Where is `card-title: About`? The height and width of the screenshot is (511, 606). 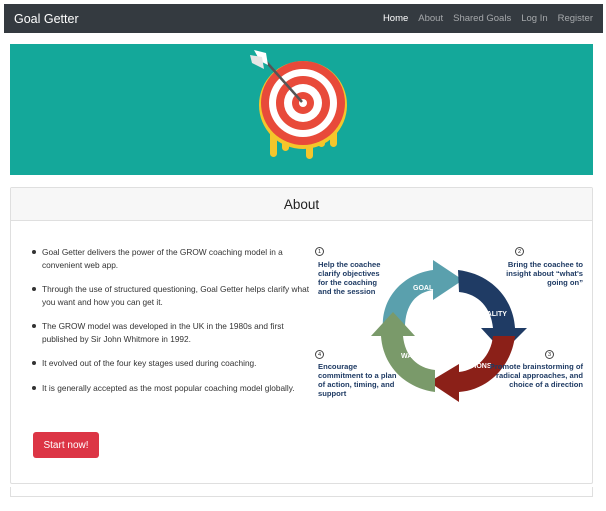 card-title: About is located at coordinates (301, 204).